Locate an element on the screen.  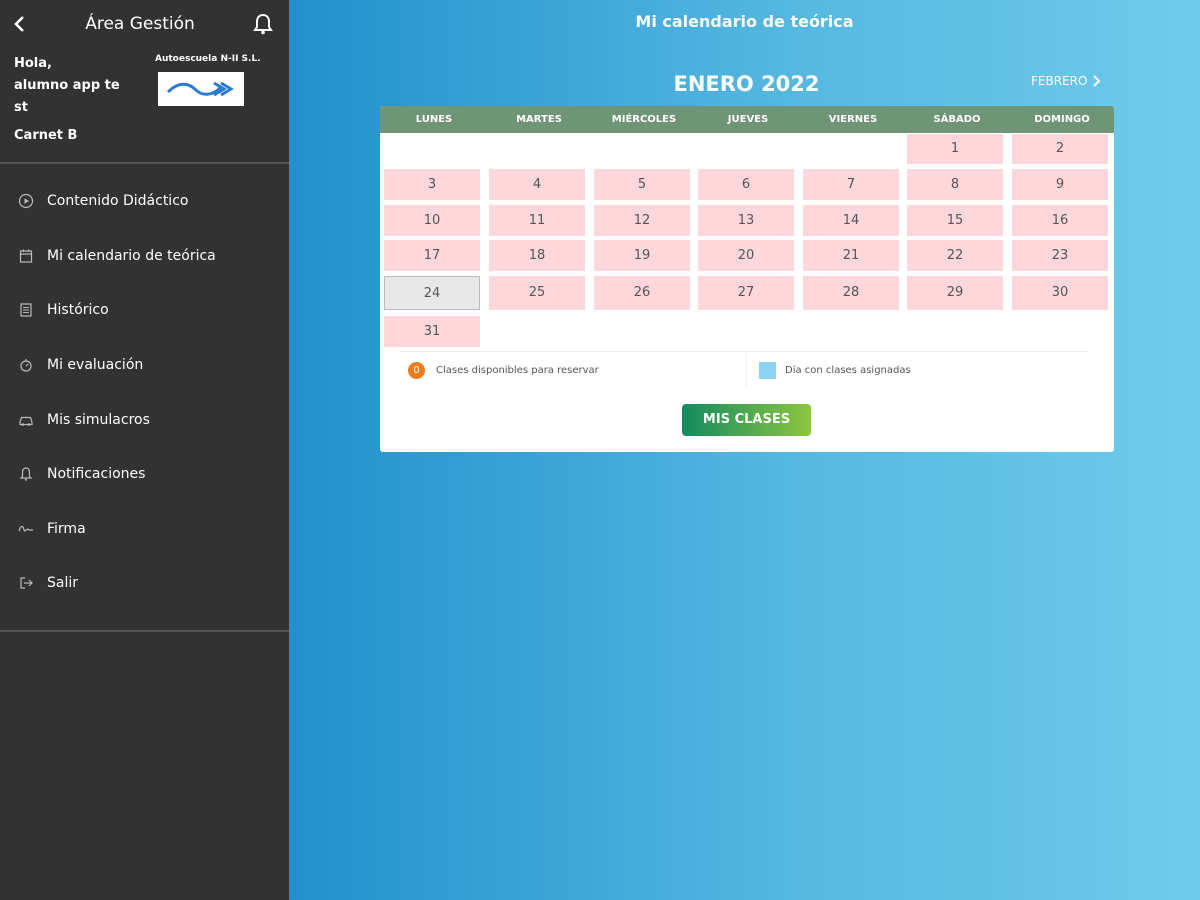
calendar-day: 26 is located at coordinates (642, 293).